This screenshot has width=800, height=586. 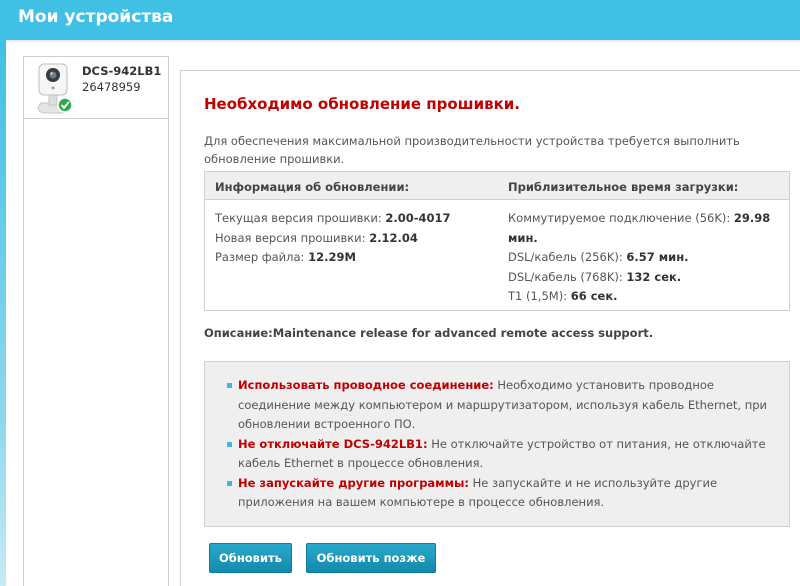 I want to click on dsl256-value: 6.57 мин., so click(x=657, y=257).